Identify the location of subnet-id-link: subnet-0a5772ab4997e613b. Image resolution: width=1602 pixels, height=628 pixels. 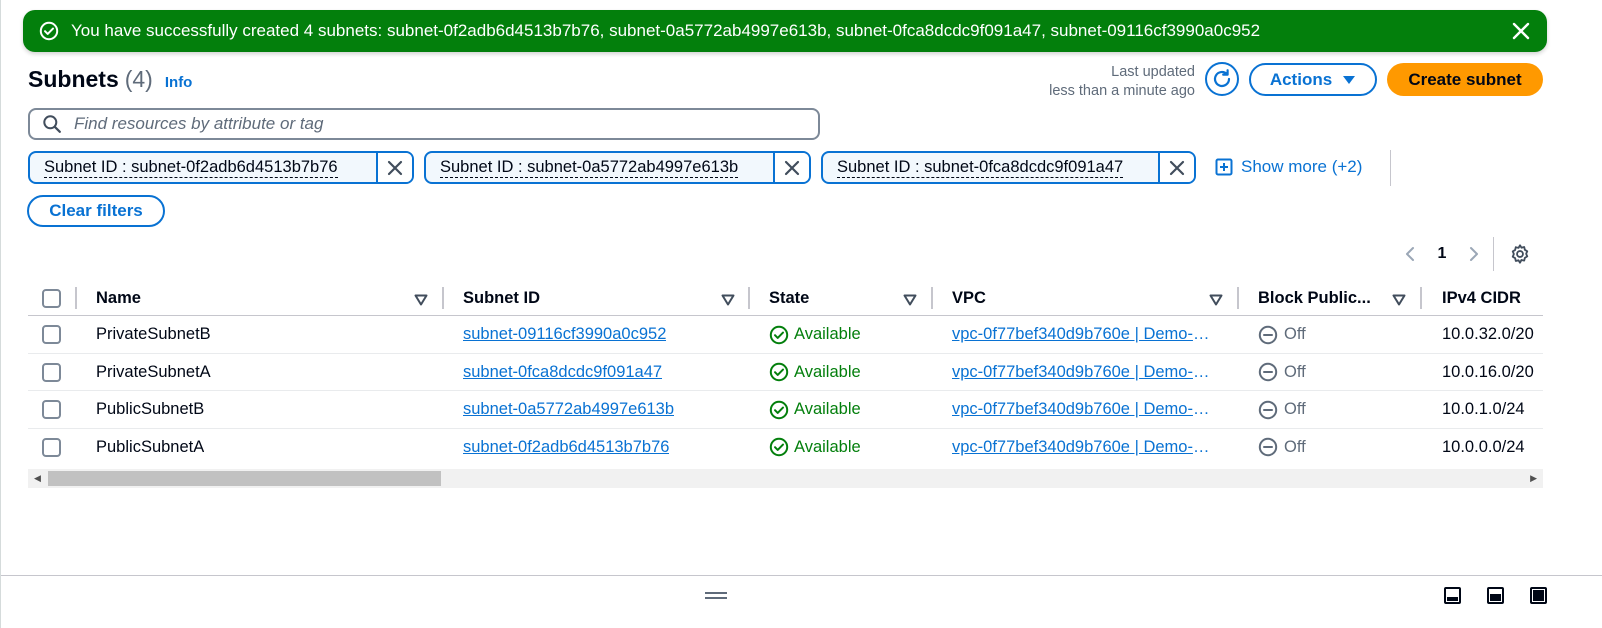
(568, 409).